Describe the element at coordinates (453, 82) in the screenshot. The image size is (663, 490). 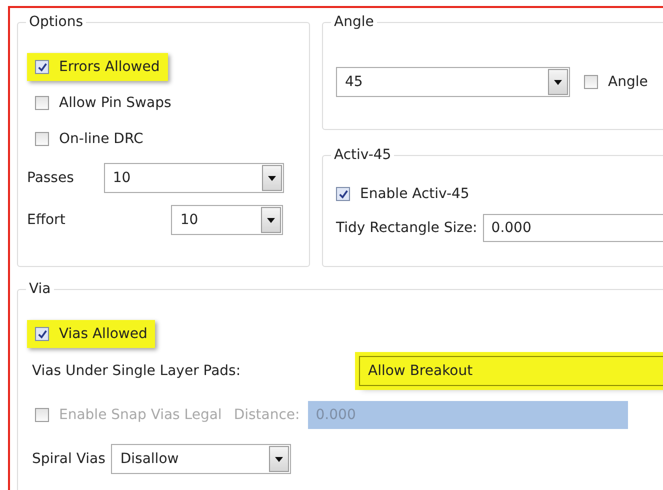
I see `angle-dropdown: 45` at that location.